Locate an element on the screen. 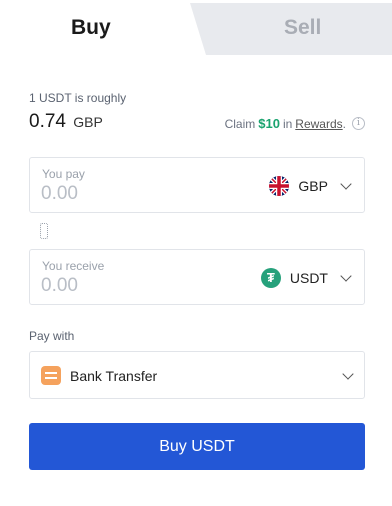 The width and height of the screenshot is (392, 506). tab-buy: Buy is located at coordinates (91, 28).